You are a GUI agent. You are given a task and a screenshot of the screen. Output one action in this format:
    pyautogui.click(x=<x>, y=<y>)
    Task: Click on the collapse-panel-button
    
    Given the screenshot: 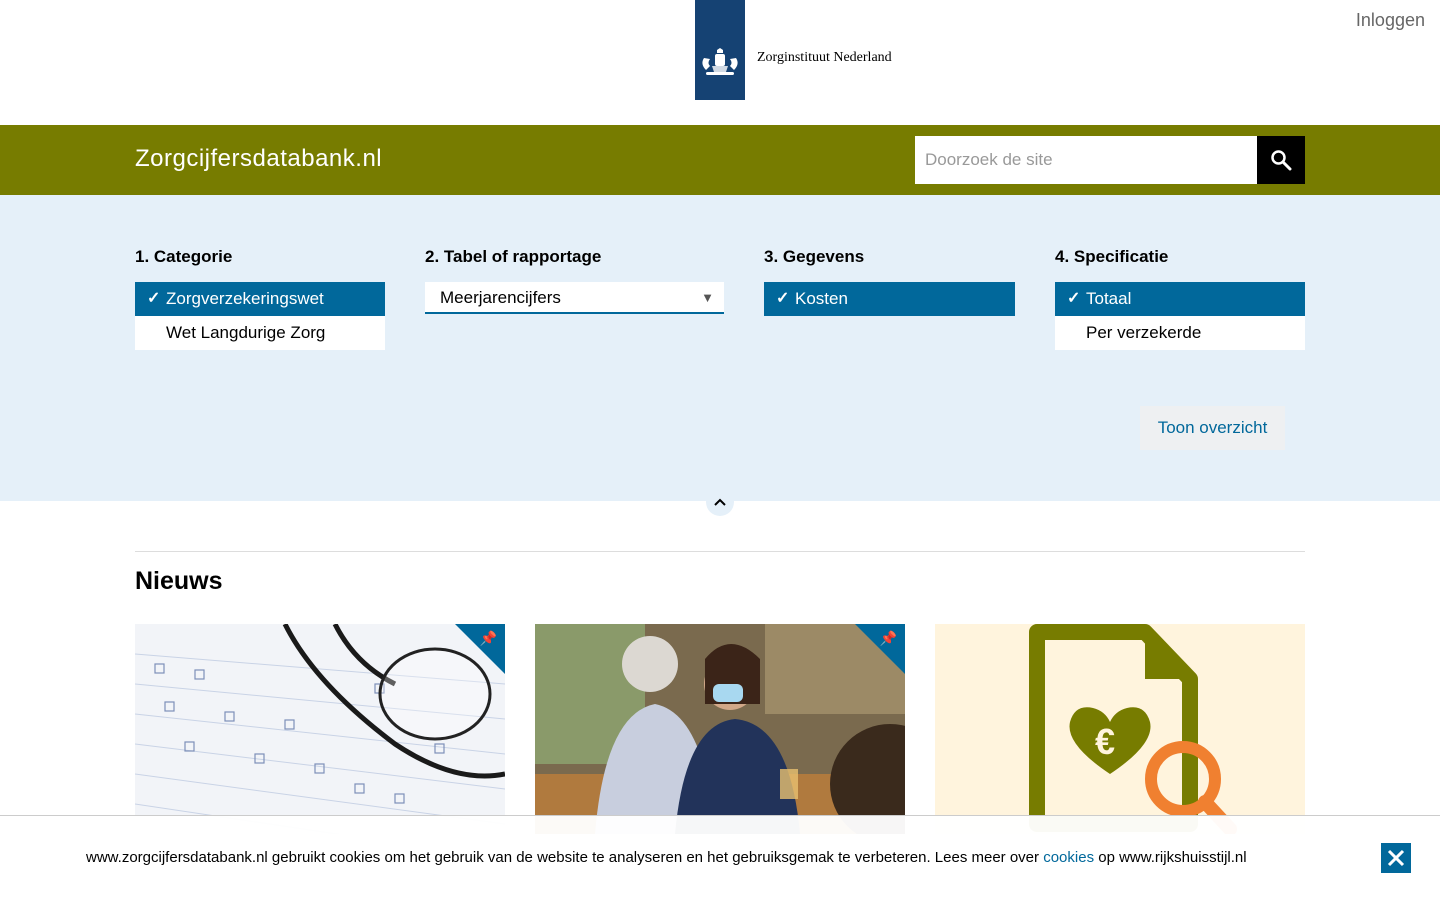 What is the action you would take?
    pyautogui.click(x=720, y=502)
    